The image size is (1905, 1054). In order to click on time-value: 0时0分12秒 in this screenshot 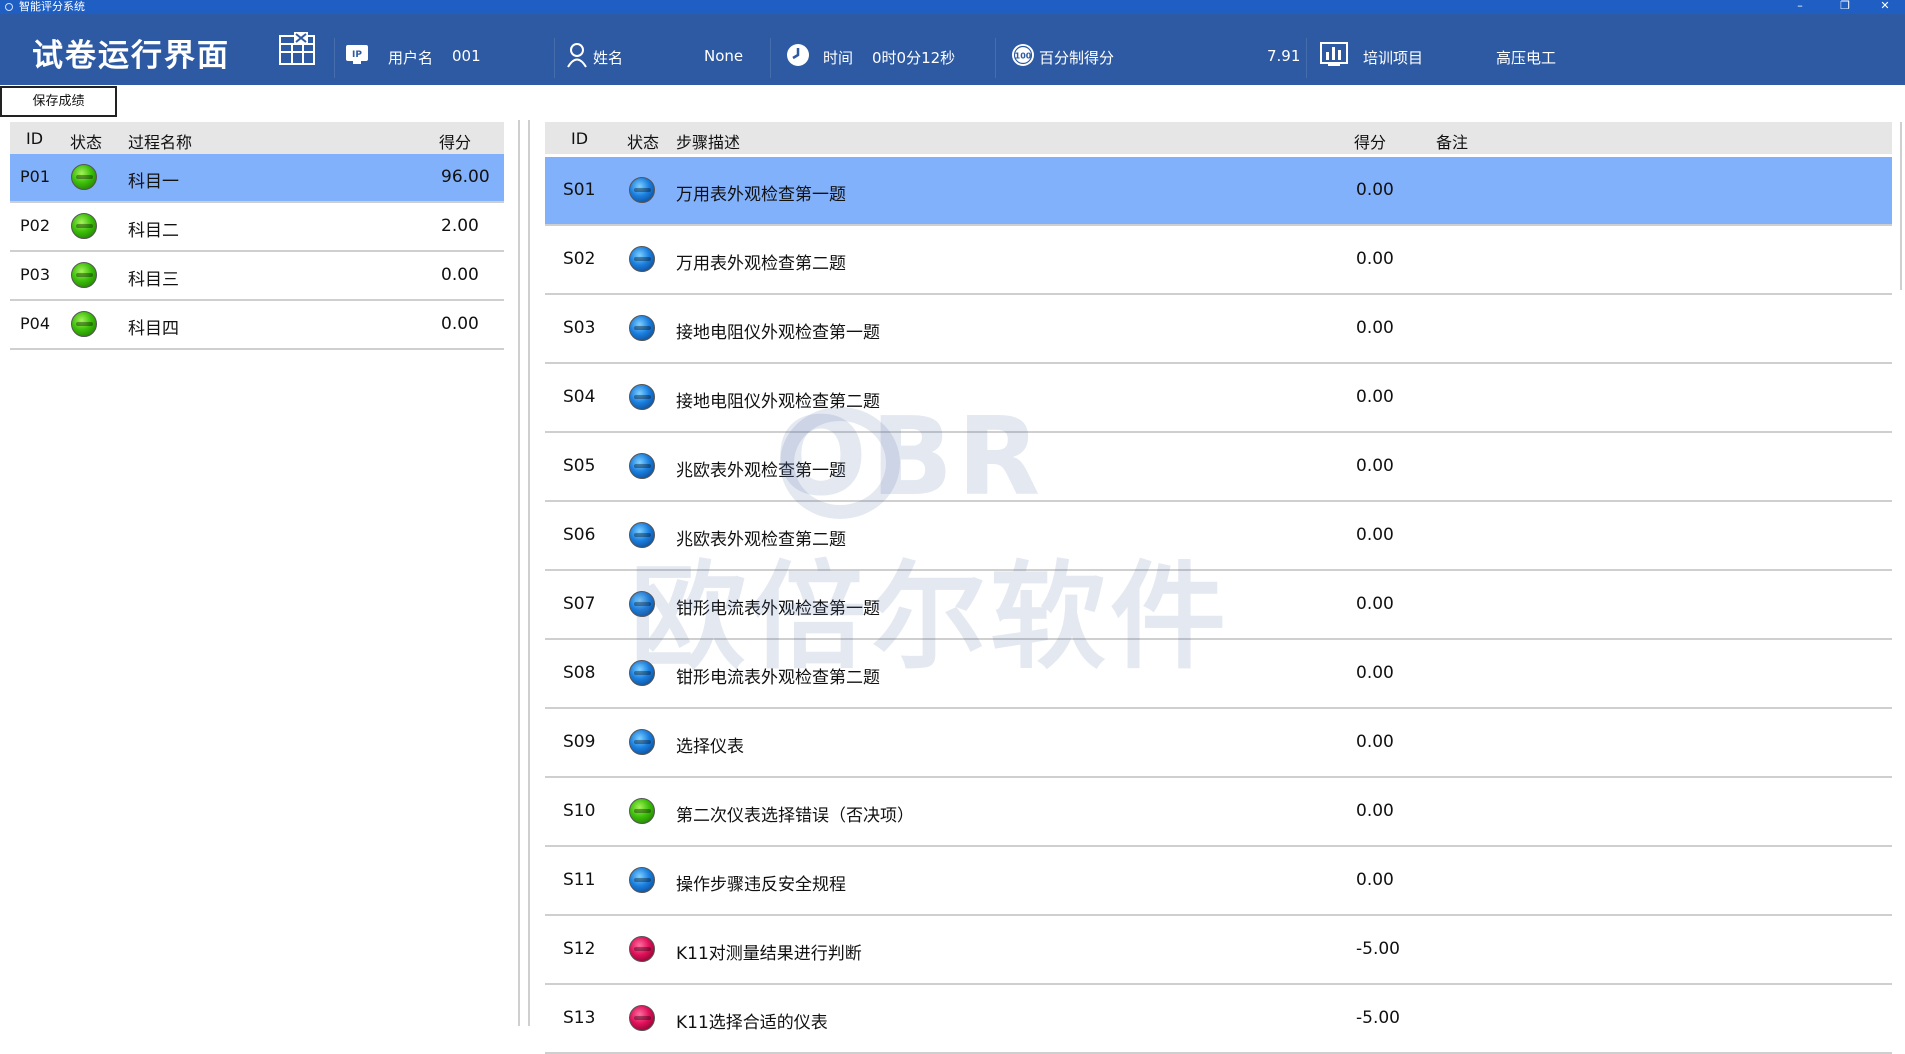, I will do `click(914, 58)`.